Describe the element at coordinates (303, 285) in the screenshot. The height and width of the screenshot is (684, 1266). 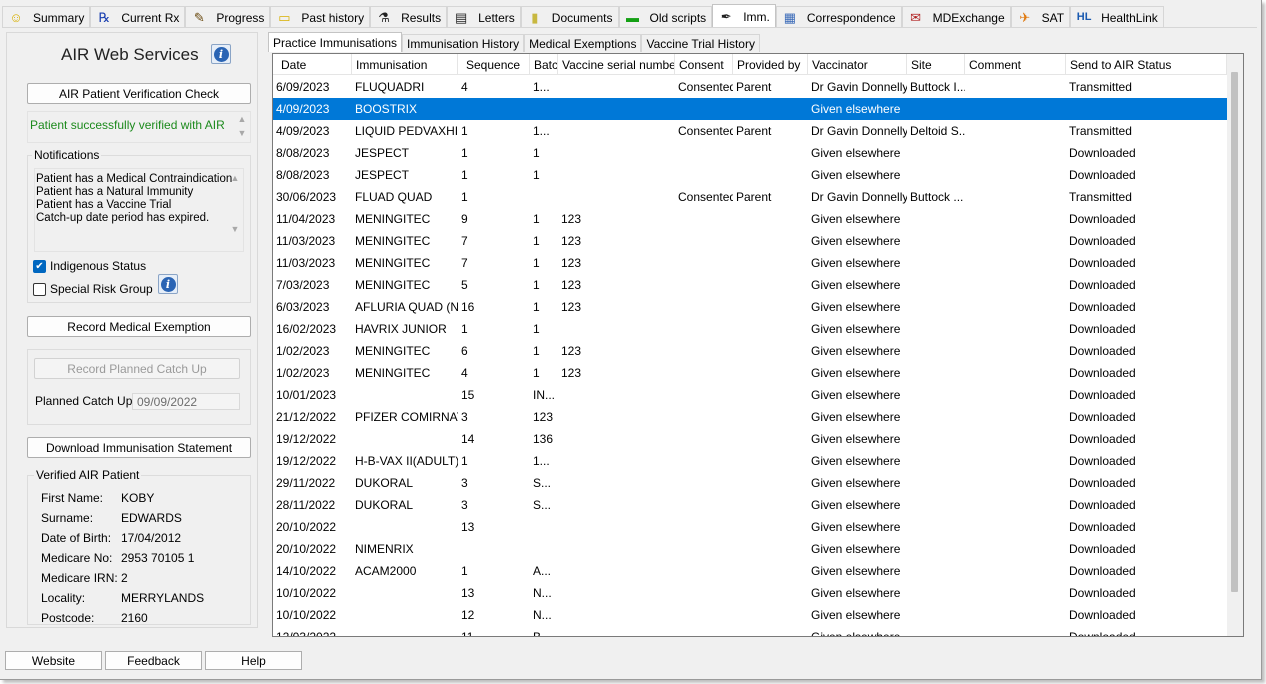
I see `table-cell: 7/03/2023` at that location.